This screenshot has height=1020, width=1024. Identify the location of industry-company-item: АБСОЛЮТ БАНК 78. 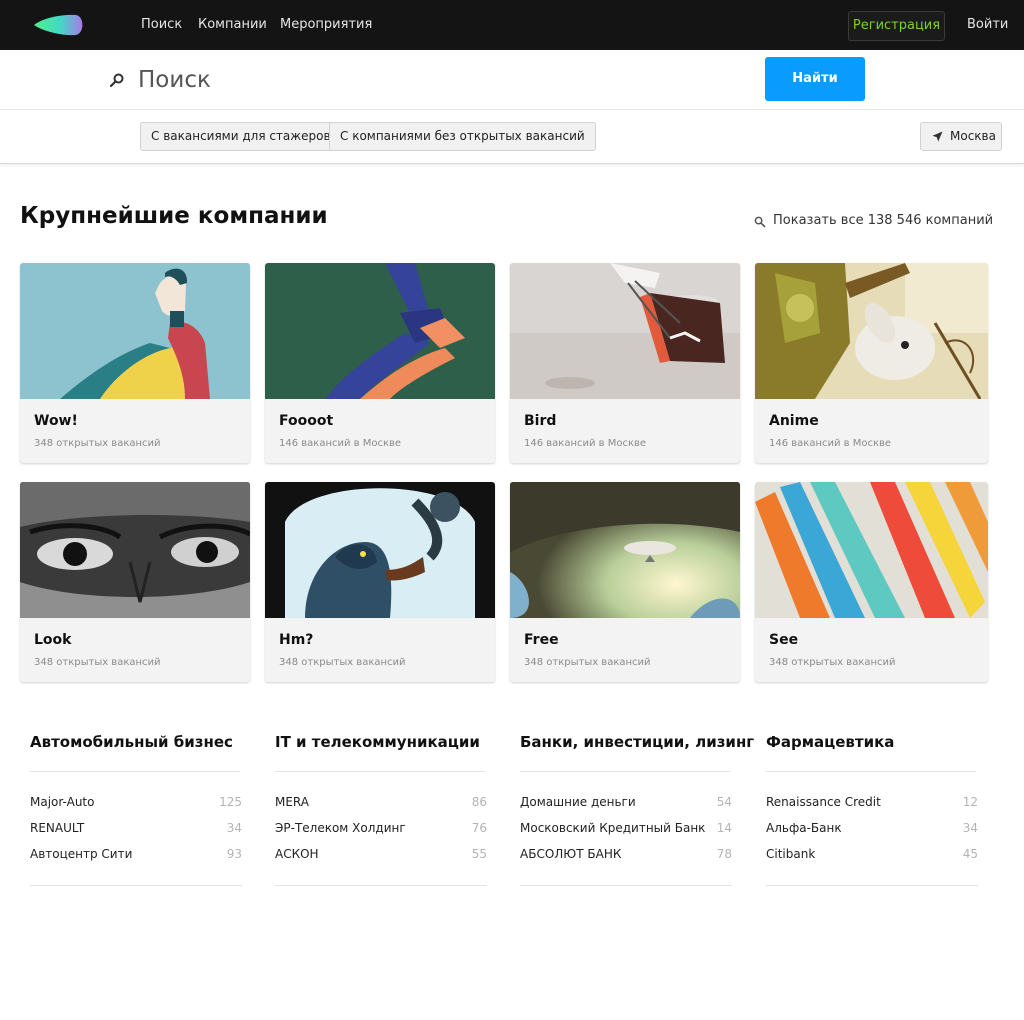
(626, 857).